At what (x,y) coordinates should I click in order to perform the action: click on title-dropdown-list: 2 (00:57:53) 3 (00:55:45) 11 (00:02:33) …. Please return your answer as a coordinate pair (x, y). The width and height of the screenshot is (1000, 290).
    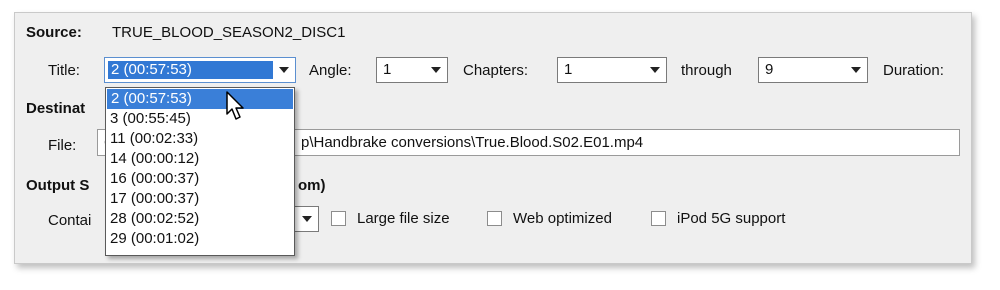
    Looking at the image, I should click on (200, 171).